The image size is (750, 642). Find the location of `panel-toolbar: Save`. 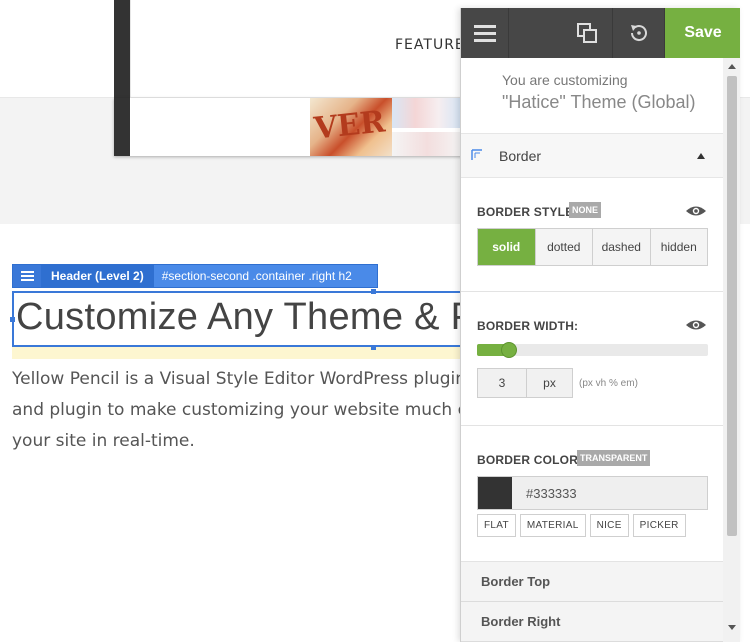

panel-toolbar: Save is located at coordinates (600, 33).